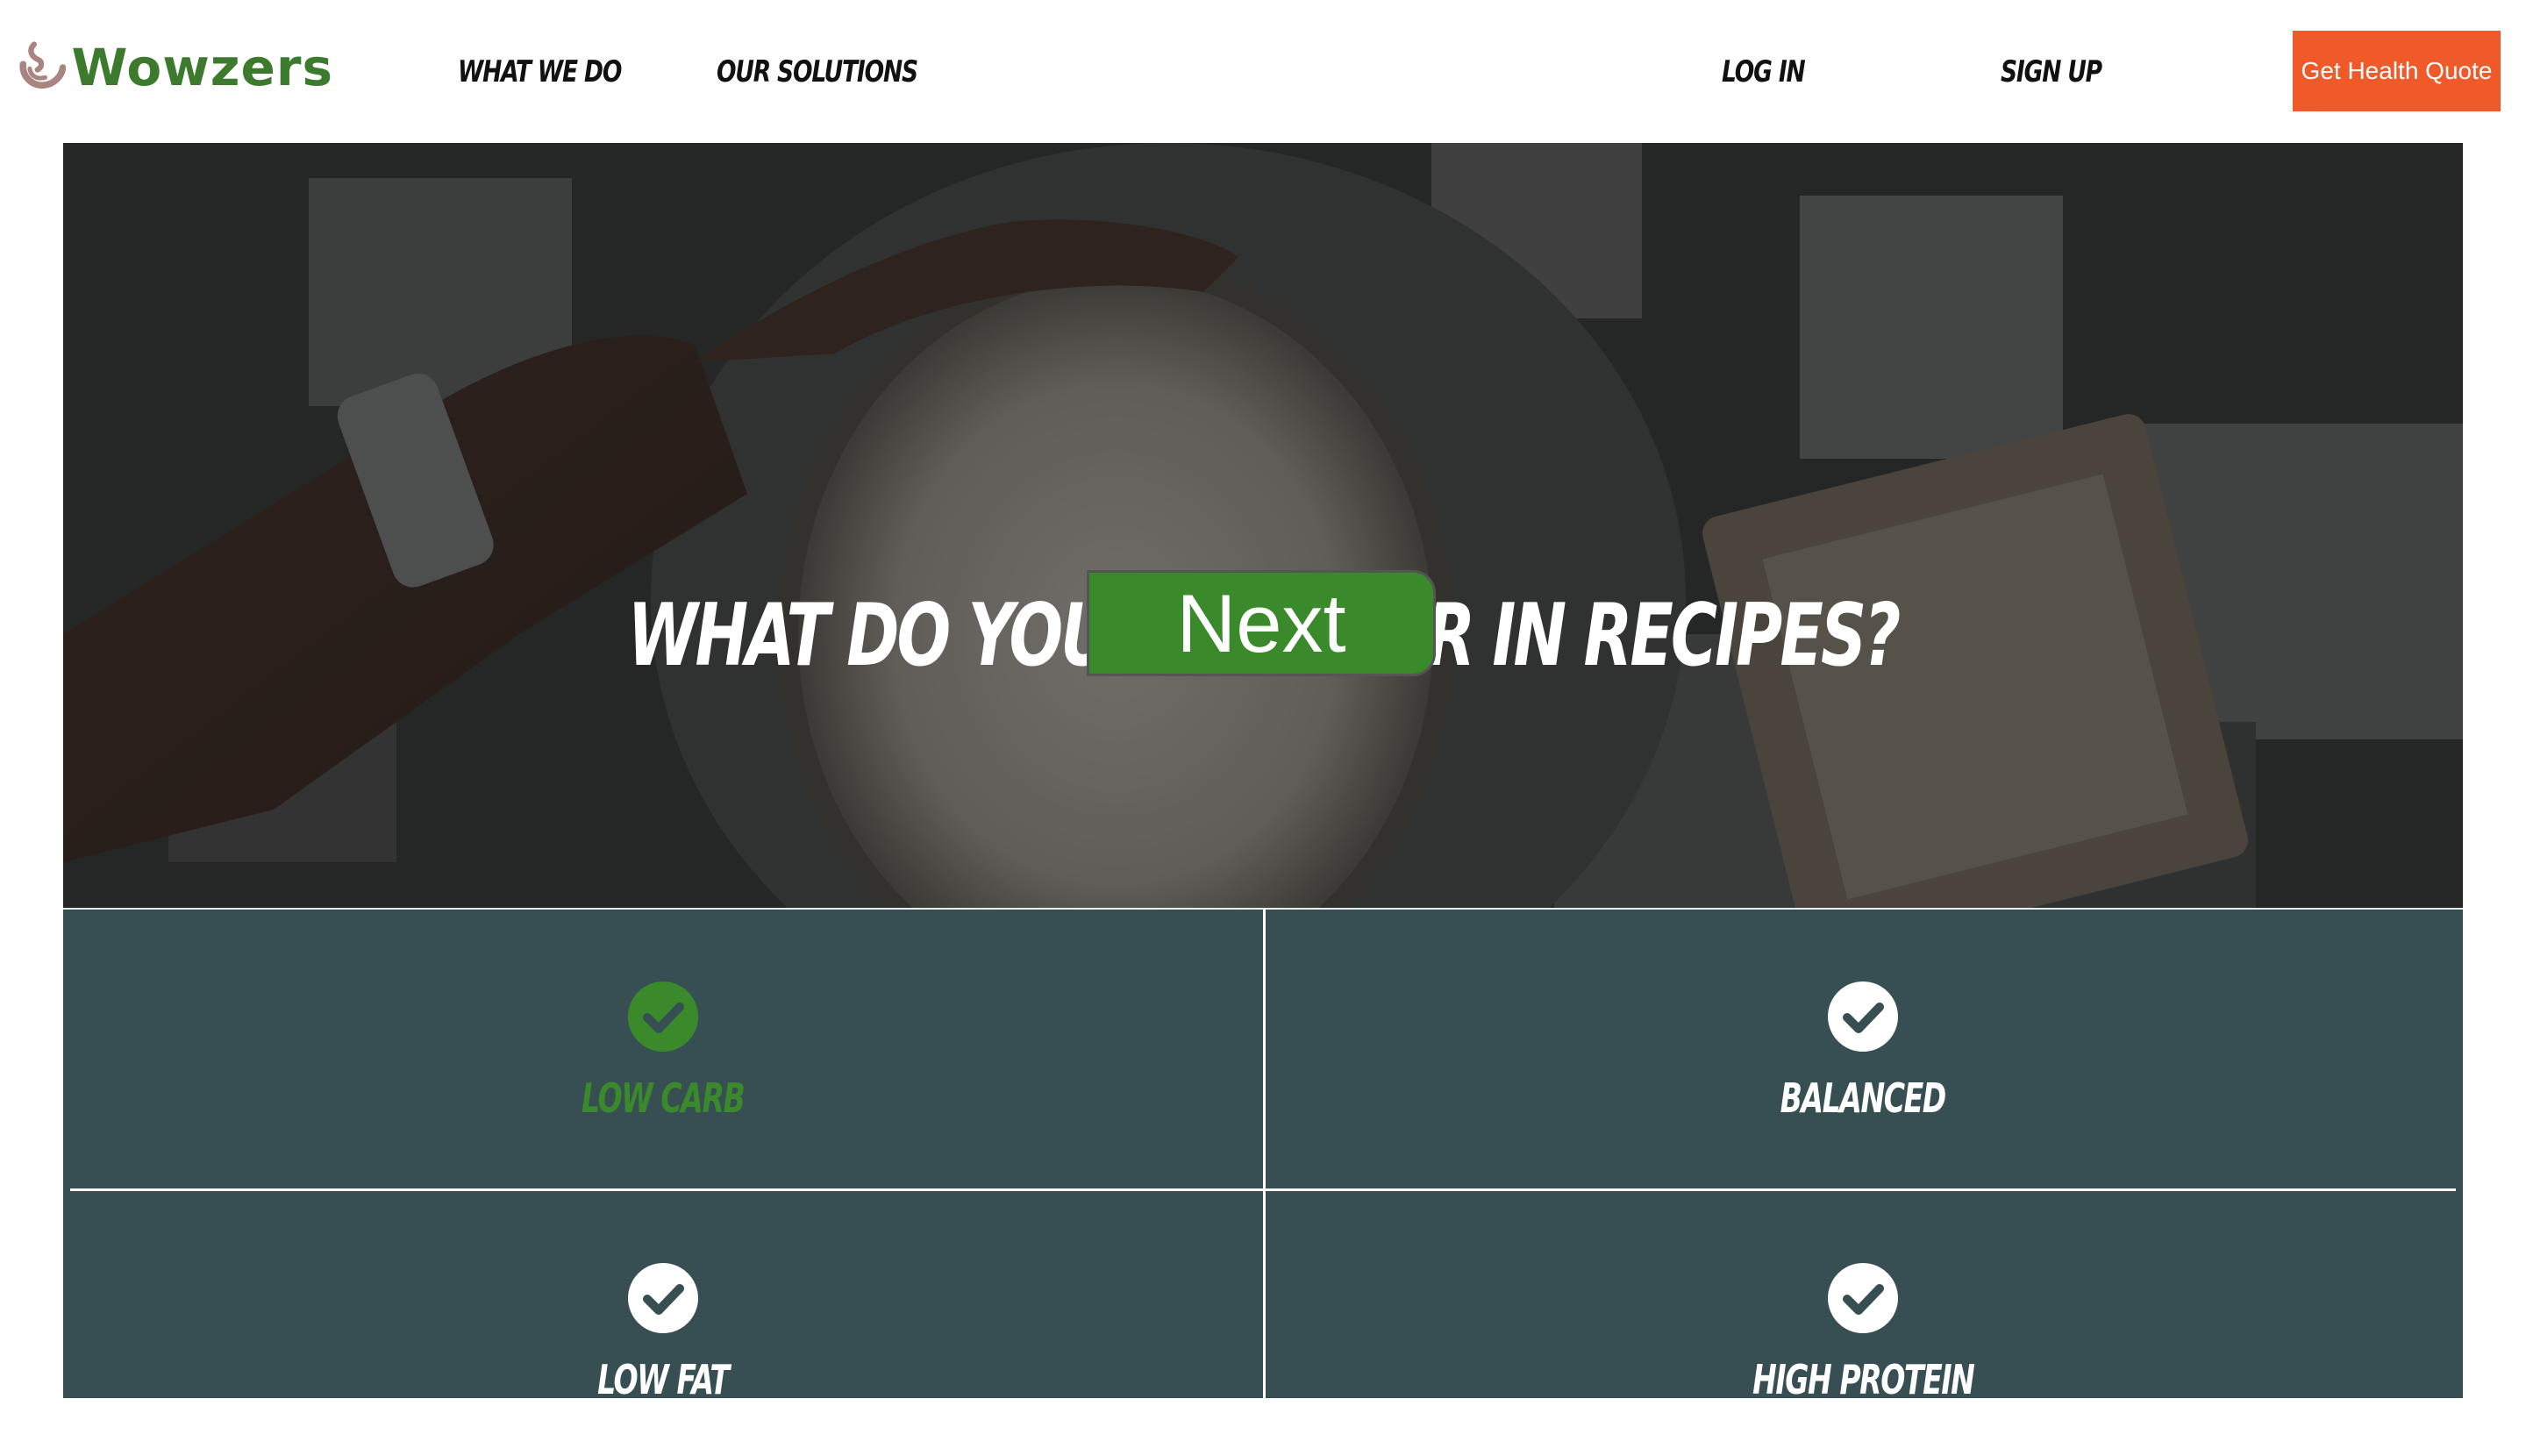  Describe the element at coordinates (43, 65) in the screenshot. I see `logo-mark-icon` at that location.